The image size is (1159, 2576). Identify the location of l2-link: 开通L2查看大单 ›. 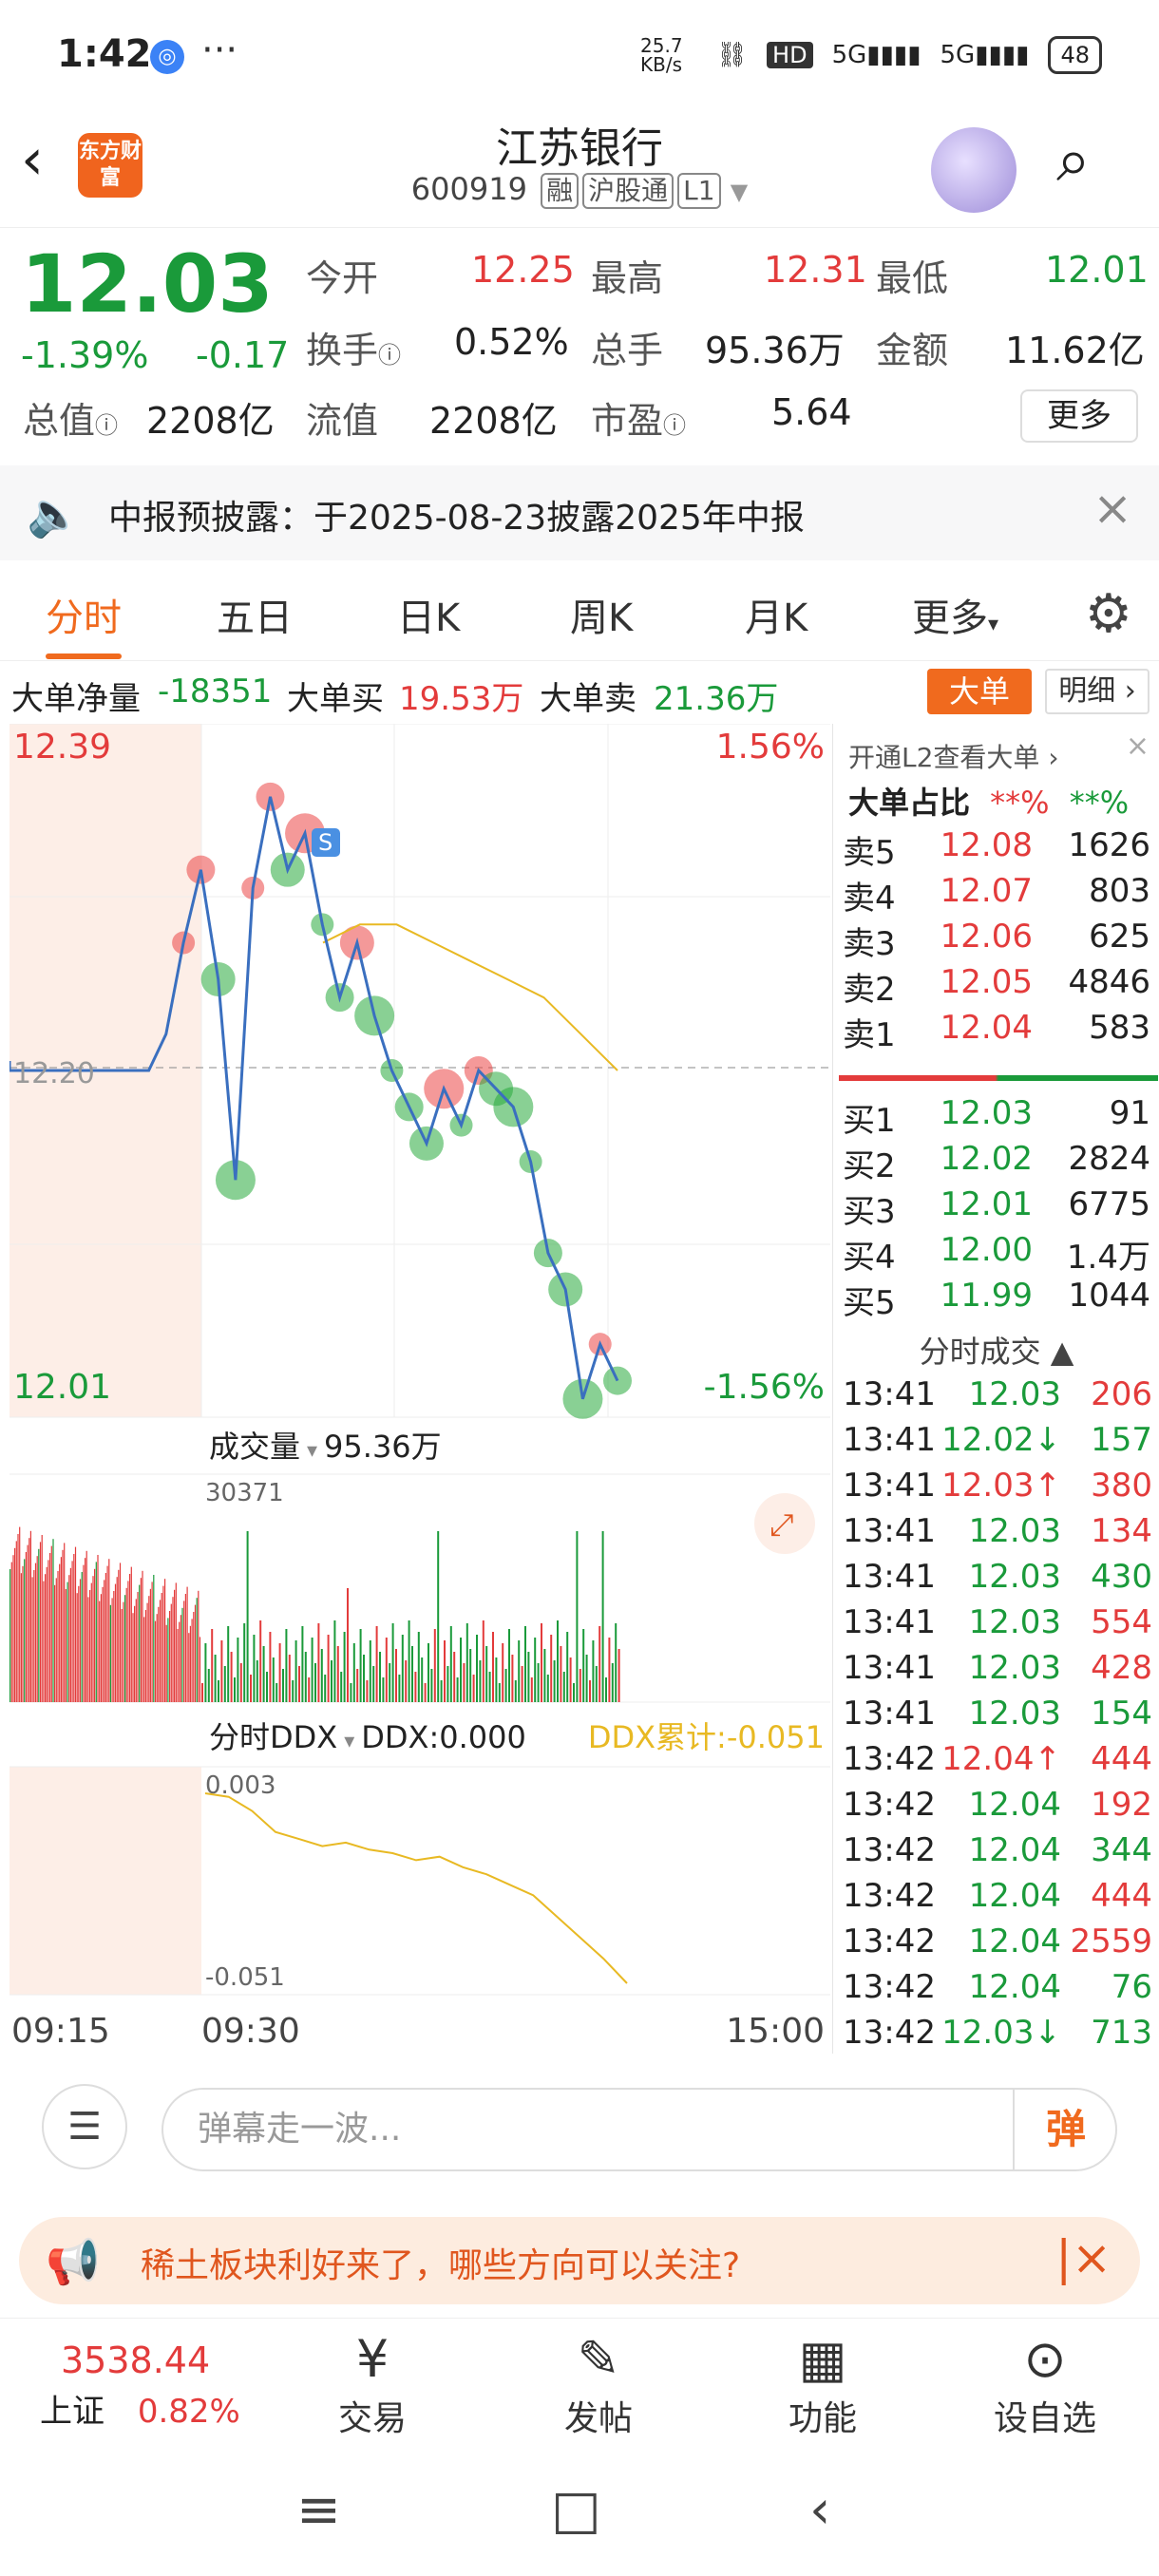
(953, 756).